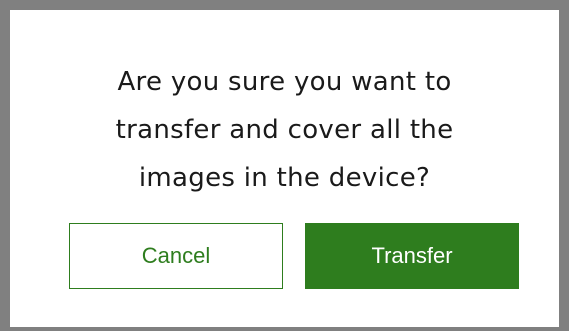  Describe the element at coordinates (176, 256) in the screenshot. I see `cancel-button: Cancel` at that location.